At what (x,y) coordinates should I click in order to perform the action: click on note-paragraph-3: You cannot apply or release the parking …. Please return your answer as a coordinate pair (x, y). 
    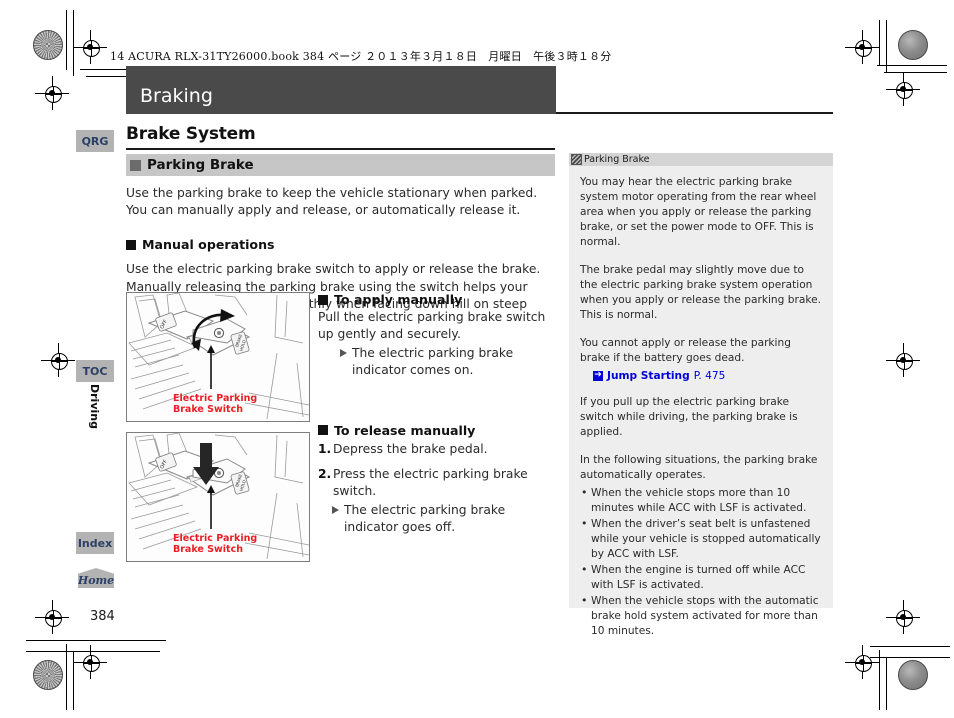
    Looking at the image, I should click on (685, 351).